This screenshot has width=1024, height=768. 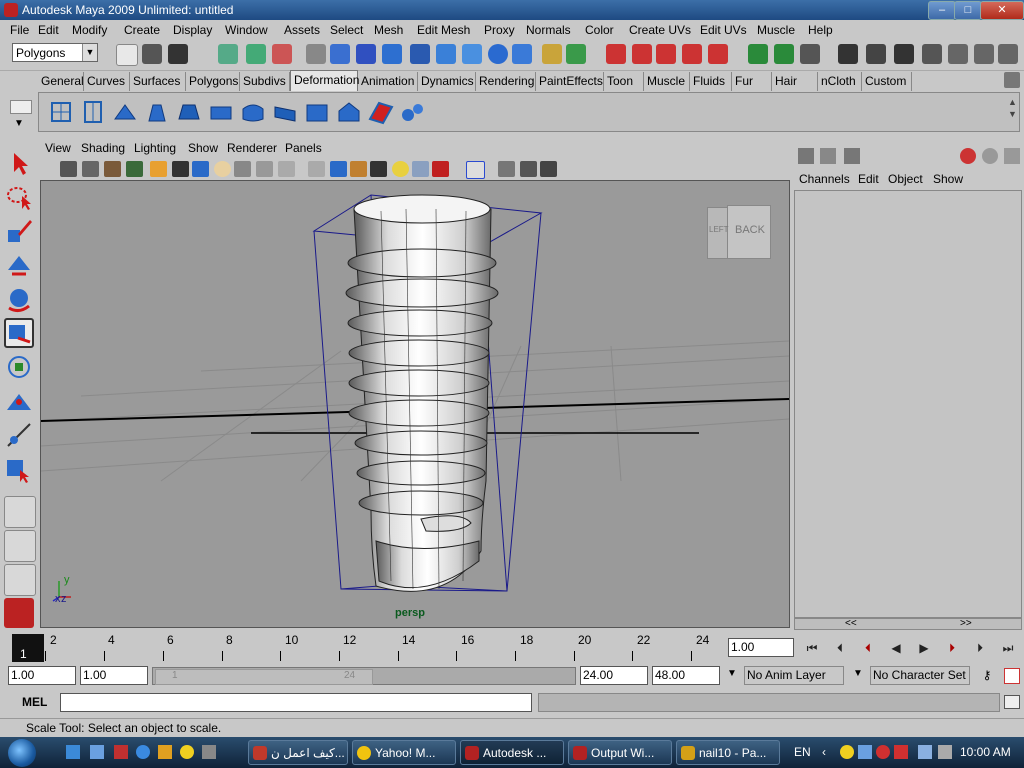 I want to click on menu-display: Display, so click(x=192, y=30).